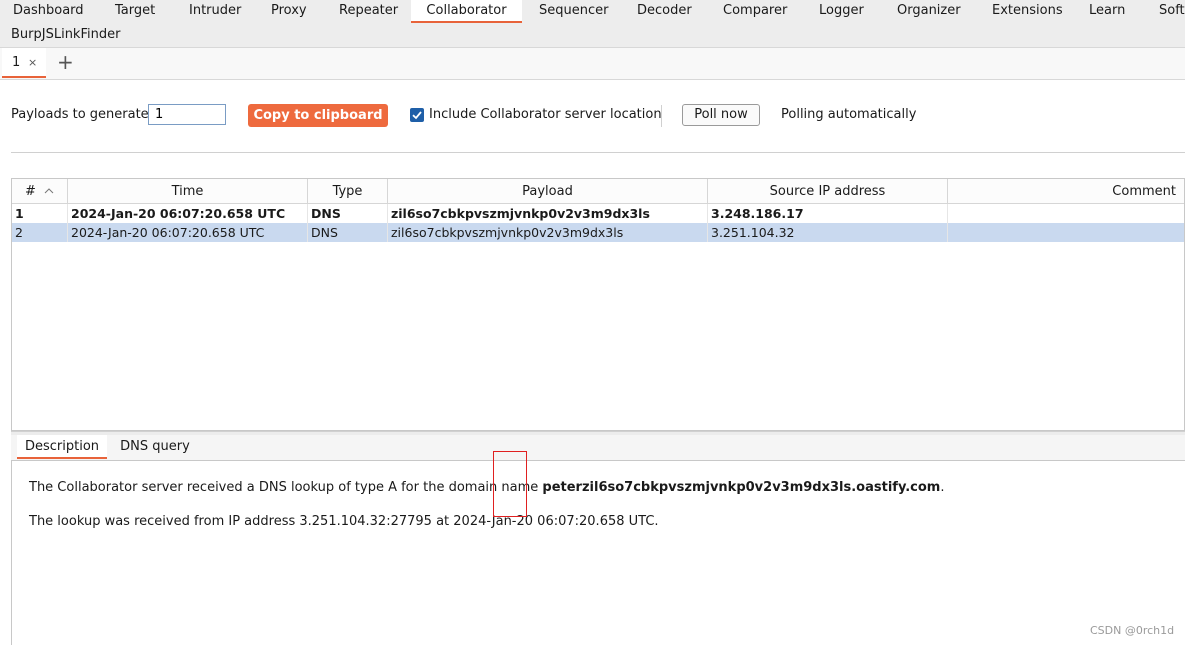 Image resolution: width=1185 pixels, height=645 pixels. What do you see at coordinates (187, 114) in the screenshot?
I see `payloads-count-input` at bounding box center [187, 114].